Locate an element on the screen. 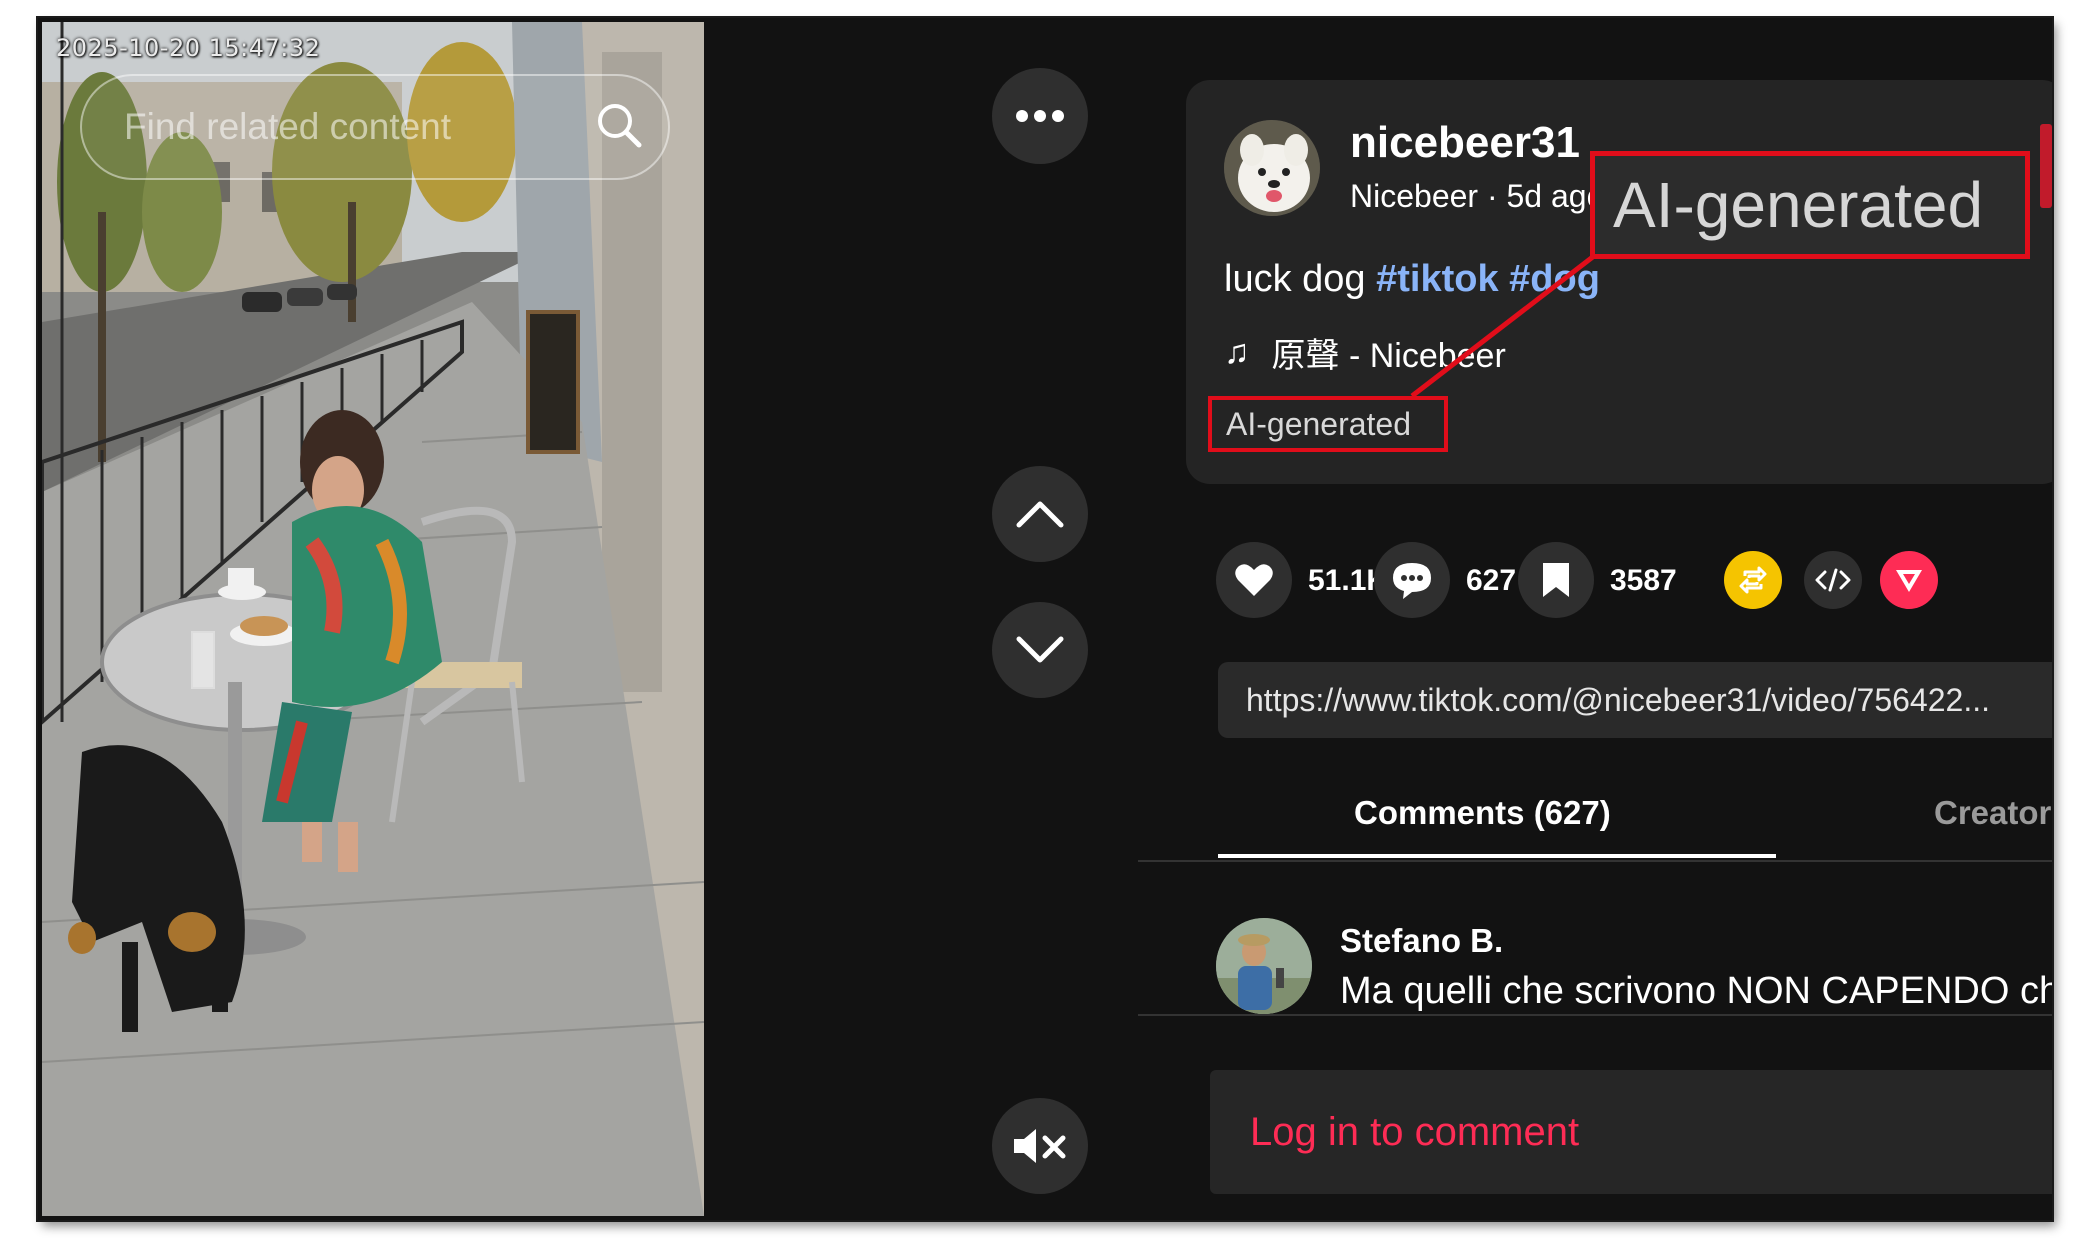 The image size is (2087, 1242). post-caption: luck dog #tiktok #dog is located at coordinates (1412, 279).